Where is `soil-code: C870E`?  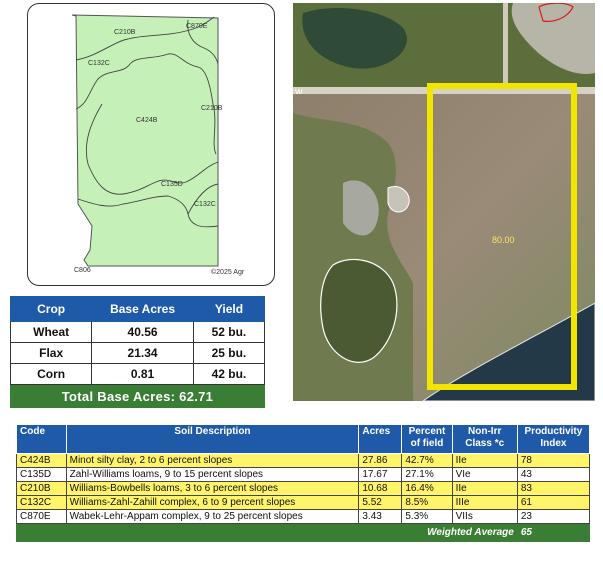 soil-code: C870E is located at coordinates (41, 516).